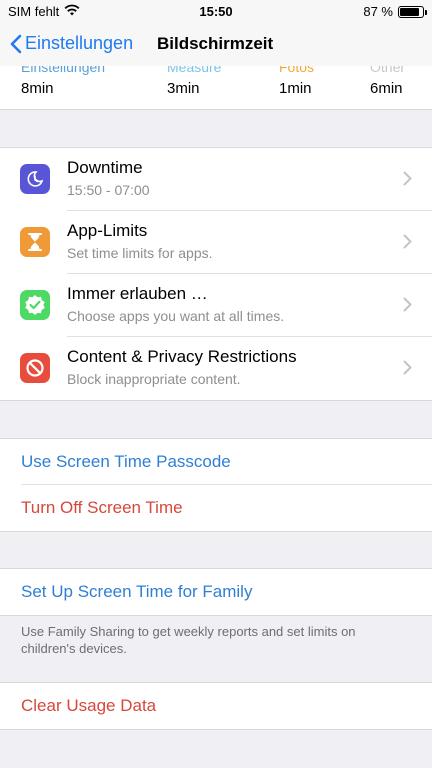  I want to click on page-title: Bildschirmzeit, so click(215, 43).